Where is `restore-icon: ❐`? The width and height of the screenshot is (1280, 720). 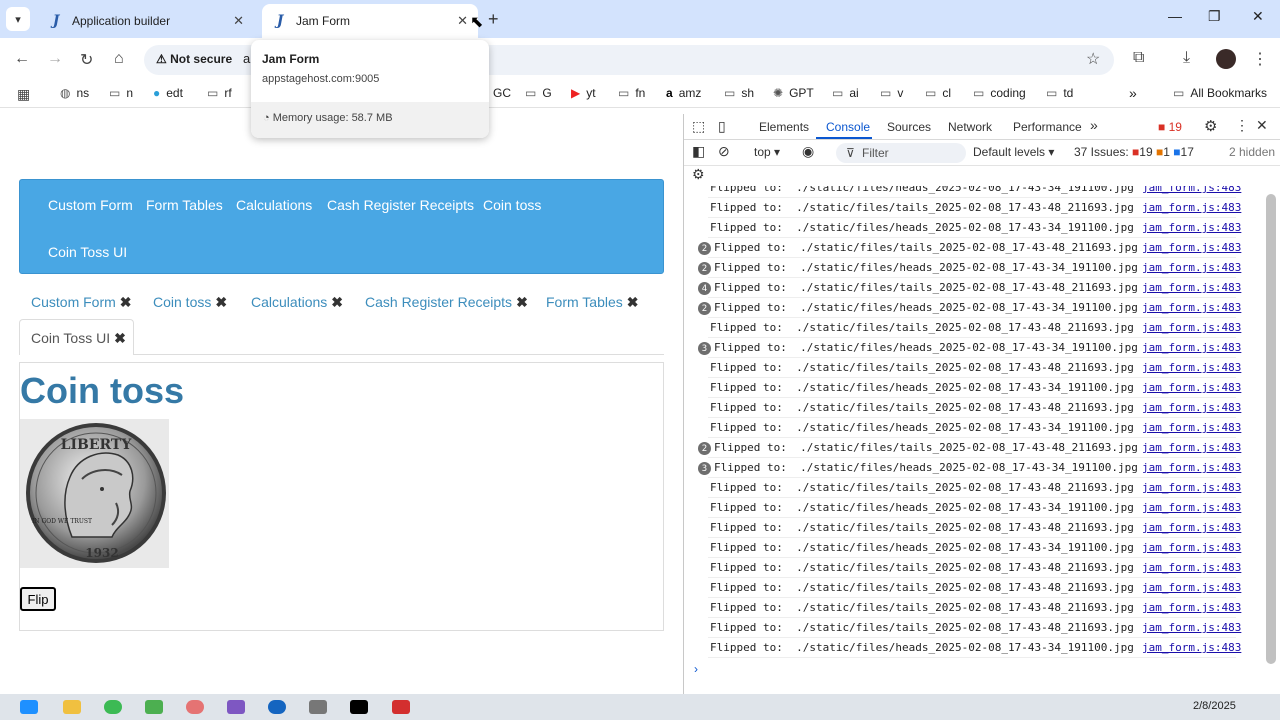 restore-icon: ❐ is located at coordinates (1214, 16).